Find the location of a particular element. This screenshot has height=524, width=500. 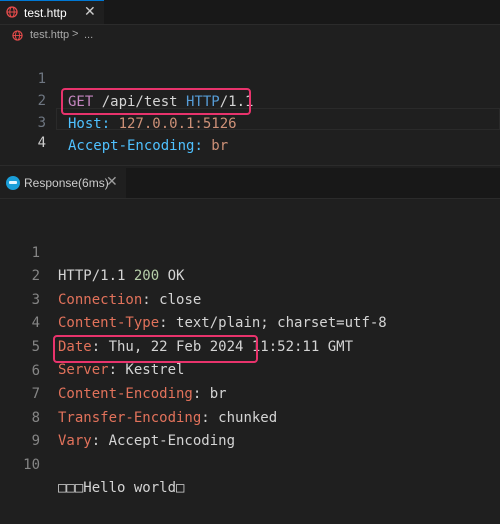

response-line: 1 HTTP/1.1 200 OK is located at coordinates (250, 251).